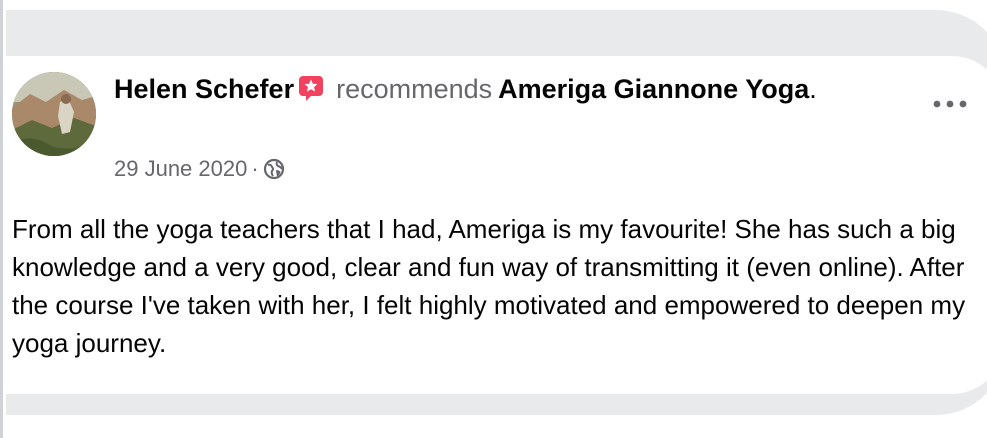 The height and width of the screenshot is (438, 987). What do you see at coordinates (204, 89) in the screenshot?
I see `author-name-link: Helen Schefer` at bounding box center [204, 89].